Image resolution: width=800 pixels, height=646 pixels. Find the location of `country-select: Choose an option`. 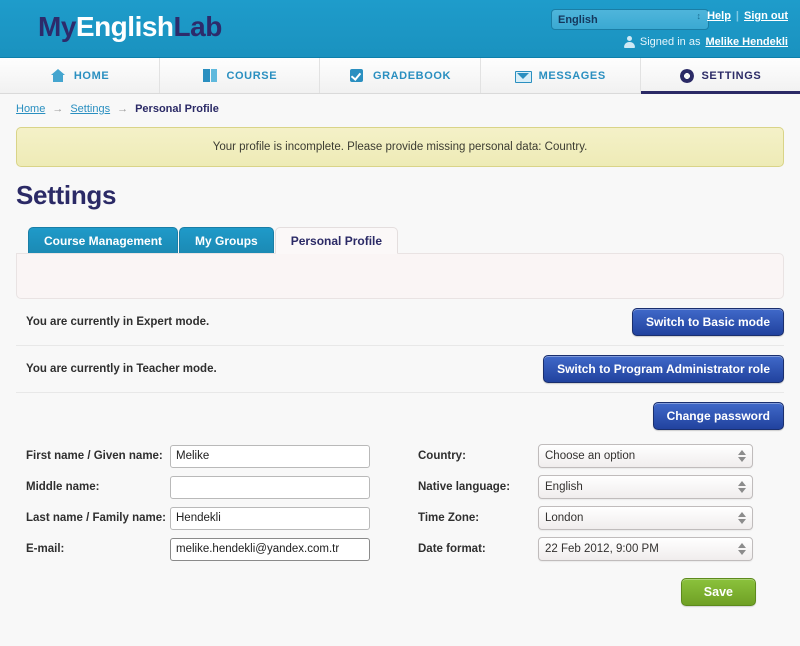

country-select: Choose an option is located at coordinates (645, 456).